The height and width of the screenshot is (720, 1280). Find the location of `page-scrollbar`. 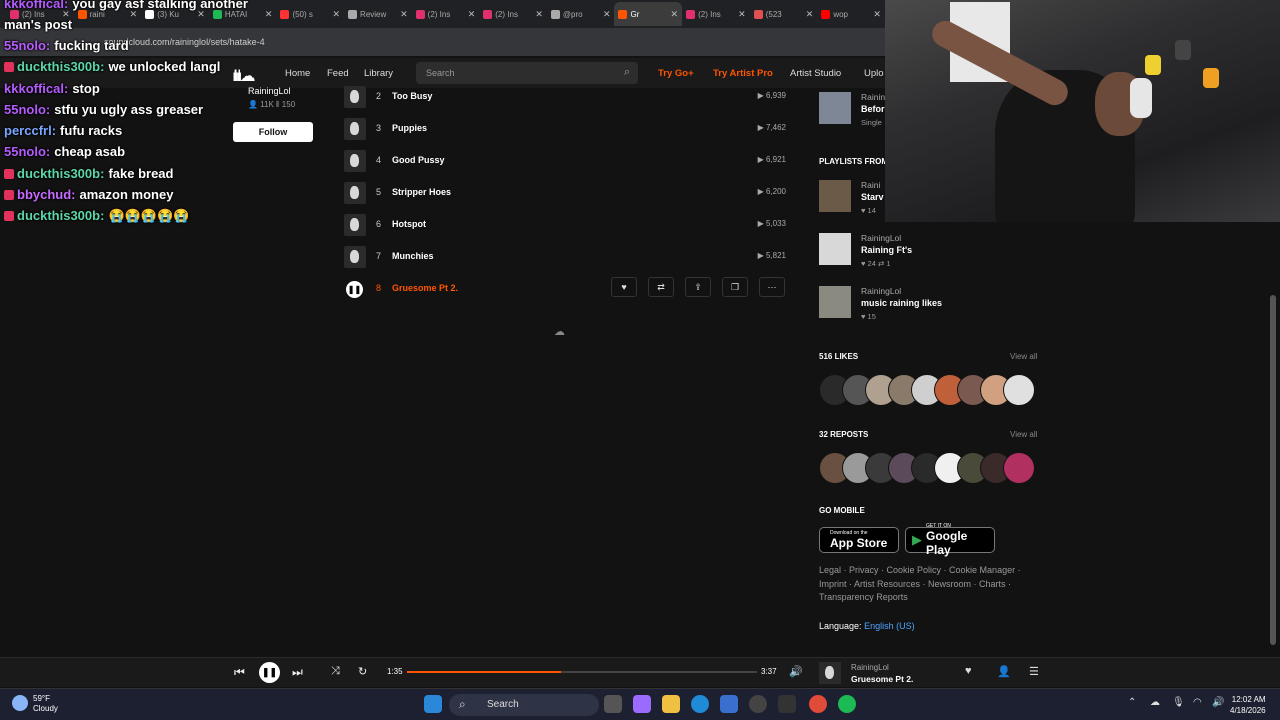

page-scrollbar is located at coordinates (1273, 470).